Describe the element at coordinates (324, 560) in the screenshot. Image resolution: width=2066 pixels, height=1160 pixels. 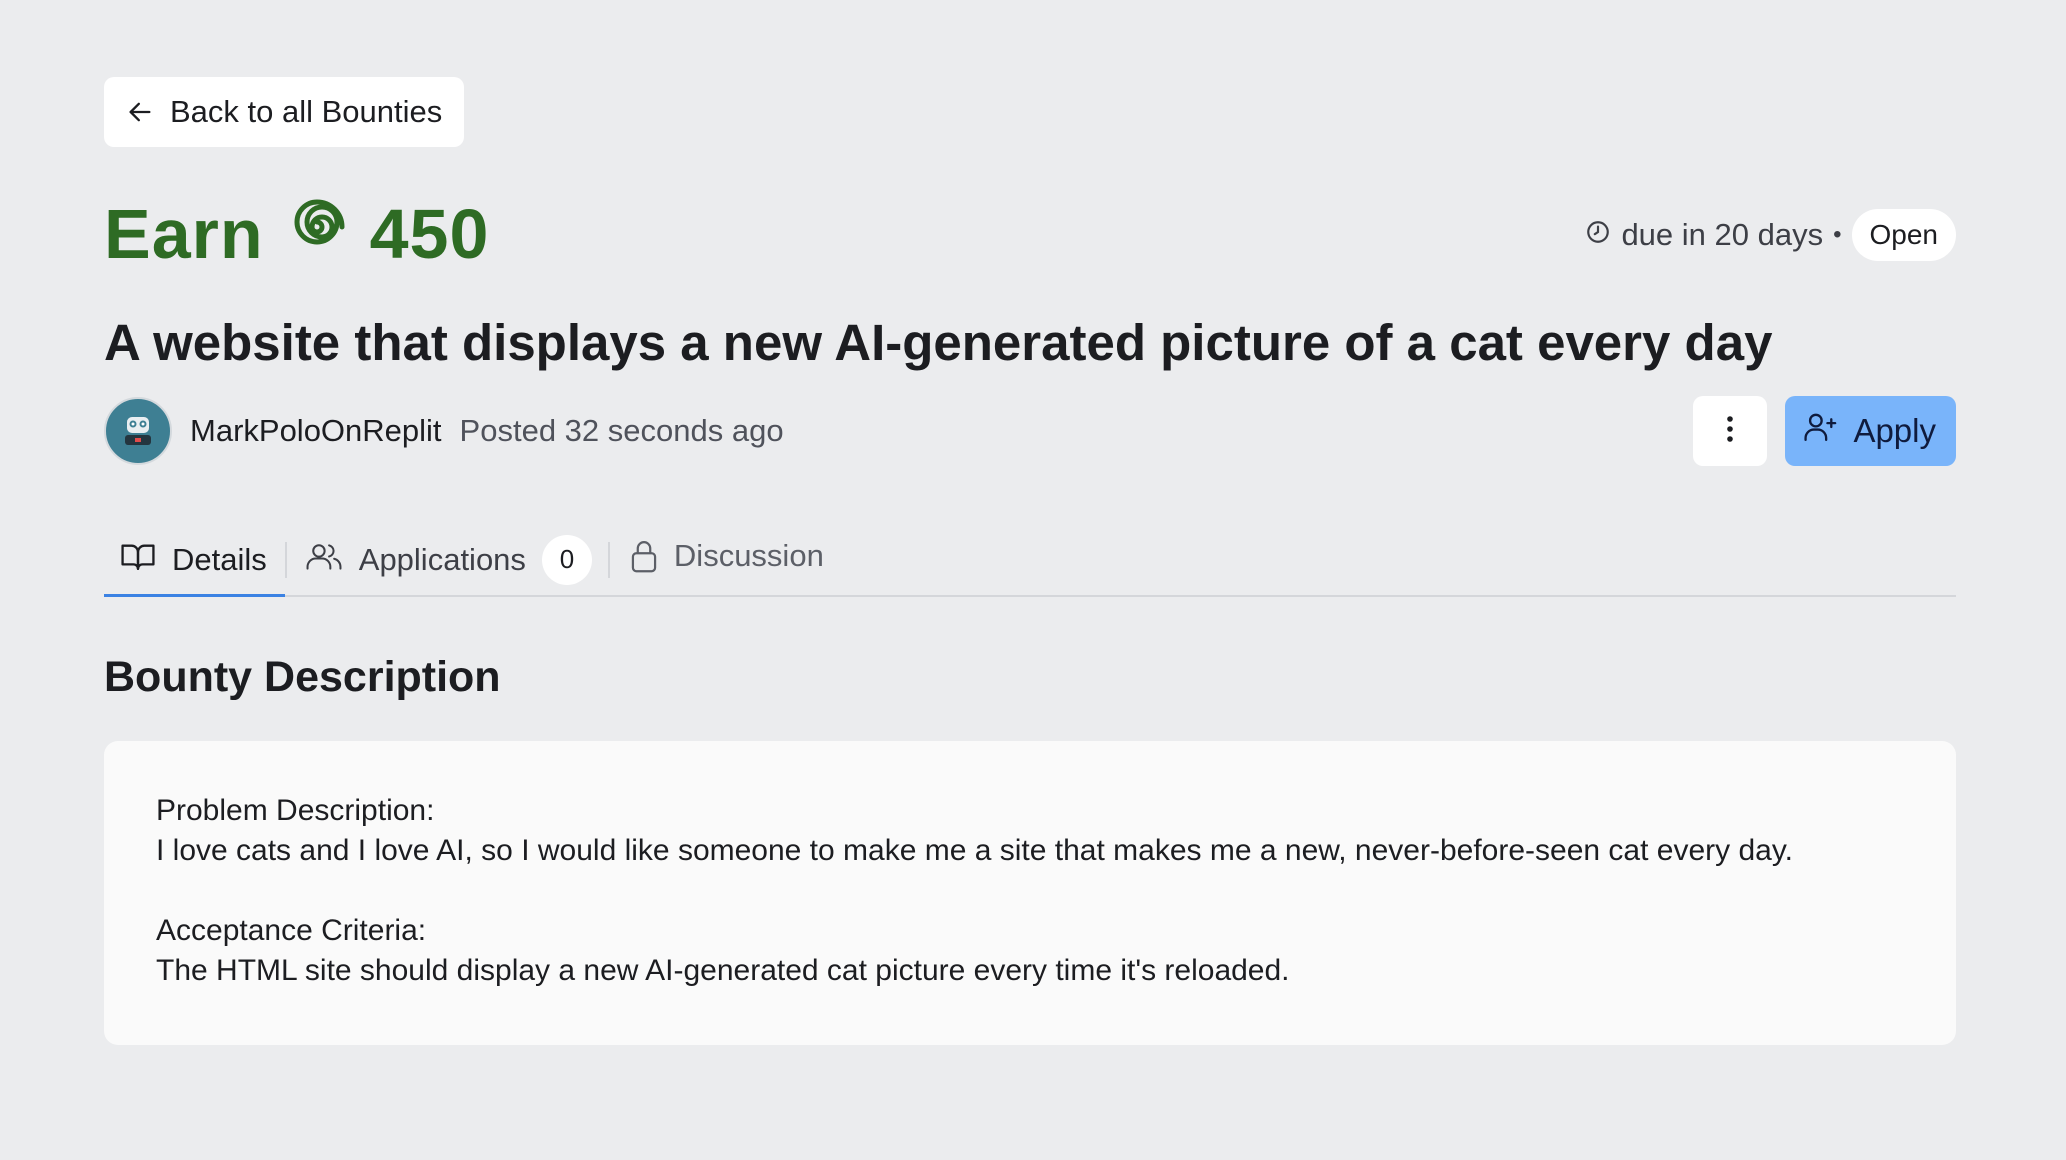
I see `users-icon` at that location.